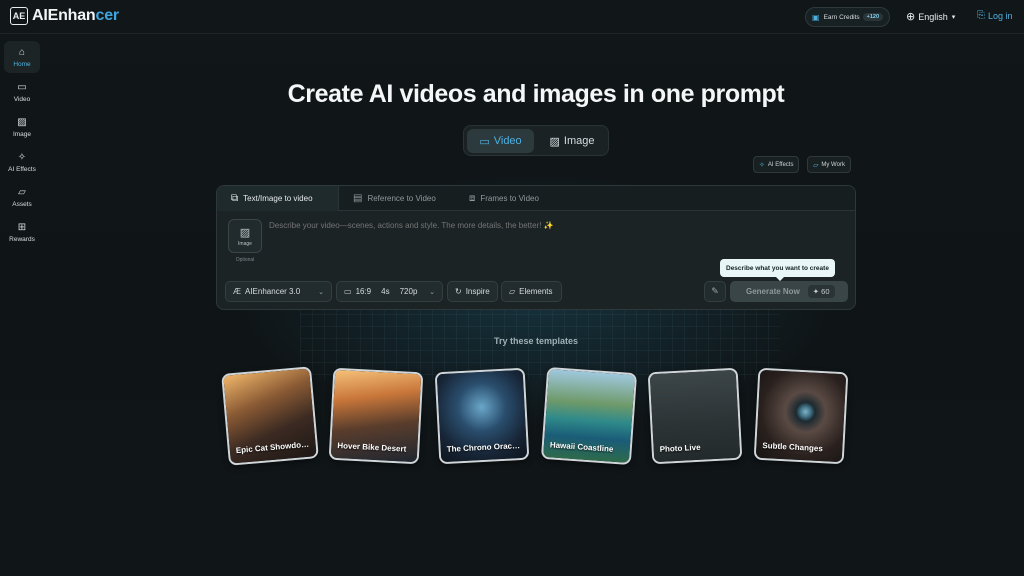  Describe the element at coordinates (536, 341) in the screenshot. I see `templates-heading: Try these templates` at that location.